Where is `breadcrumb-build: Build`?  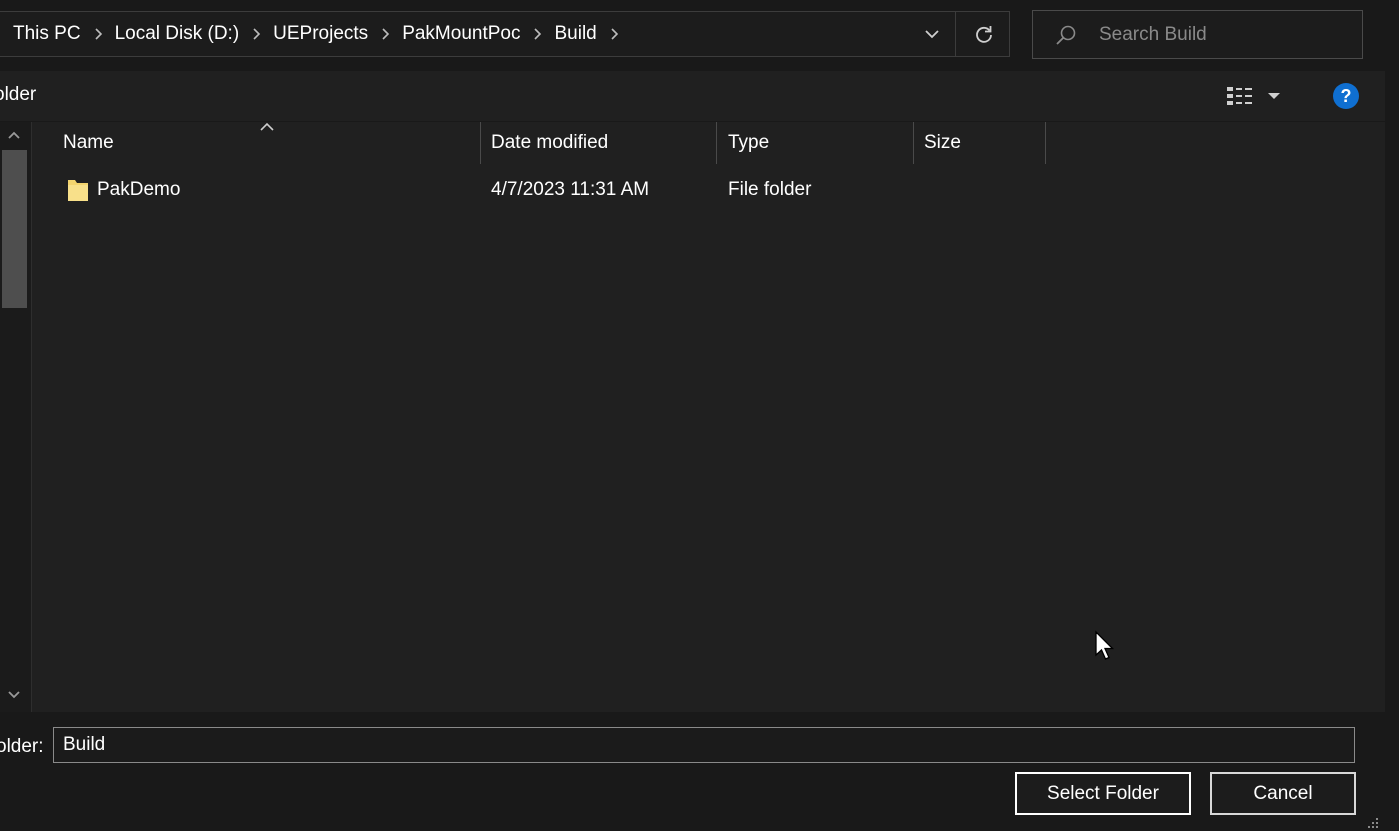 breadcrumb-build: Build is located at coordinates (575, 34).